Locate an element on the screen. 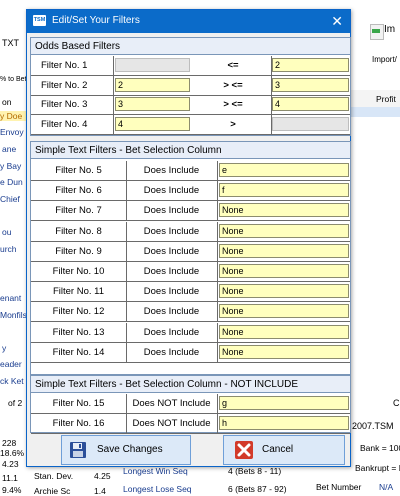 Image resolution: width=400 pixels, height=496 pixels. filter-label: Filter No. 1 is located at coordinates (64, 65).